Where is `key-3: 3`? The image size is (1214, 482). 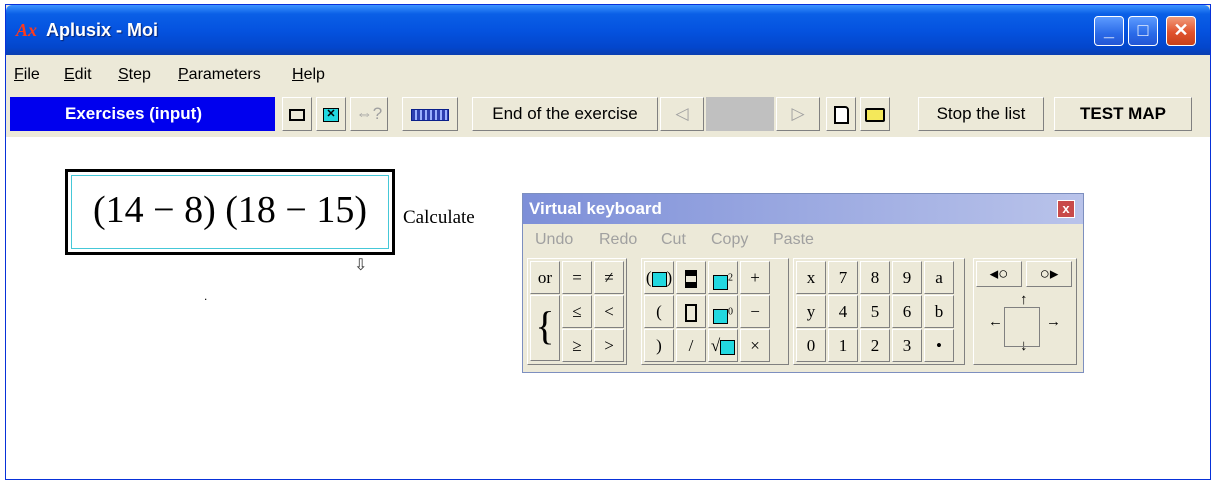
key-3: 3 is located at coordinates (907, 345).